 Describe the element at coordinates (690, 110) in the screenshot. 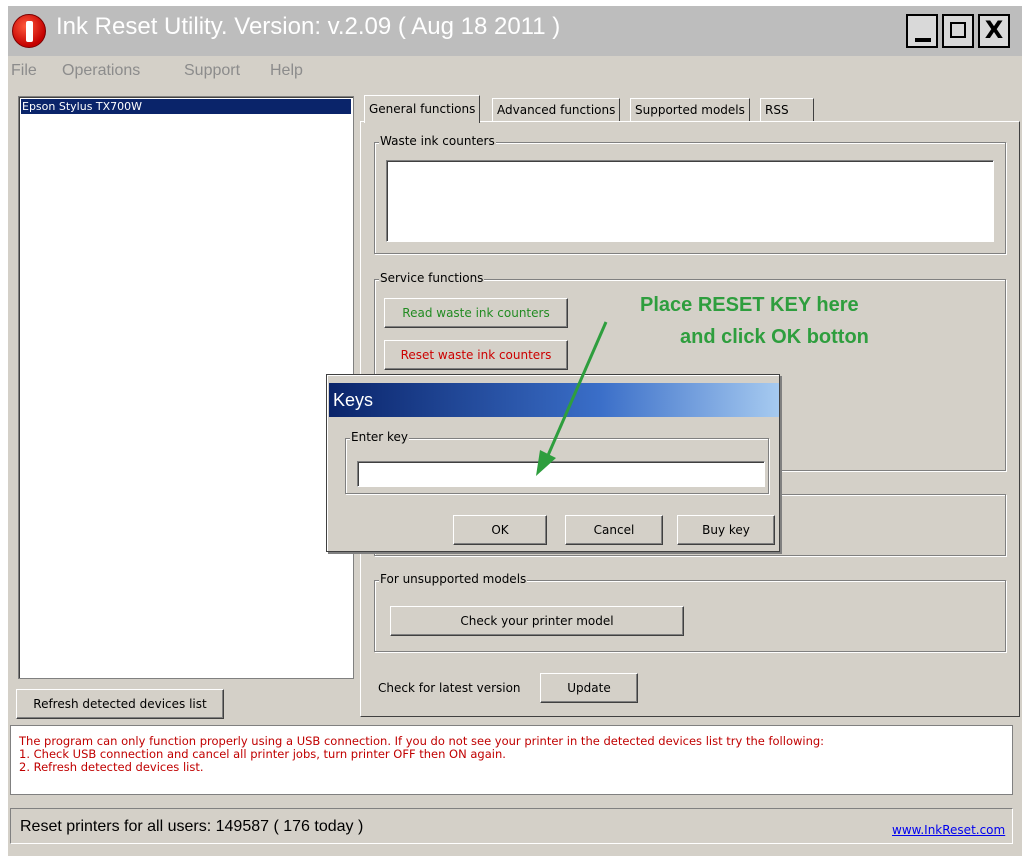

I see `tab-supported-models: Supported models` at that location.